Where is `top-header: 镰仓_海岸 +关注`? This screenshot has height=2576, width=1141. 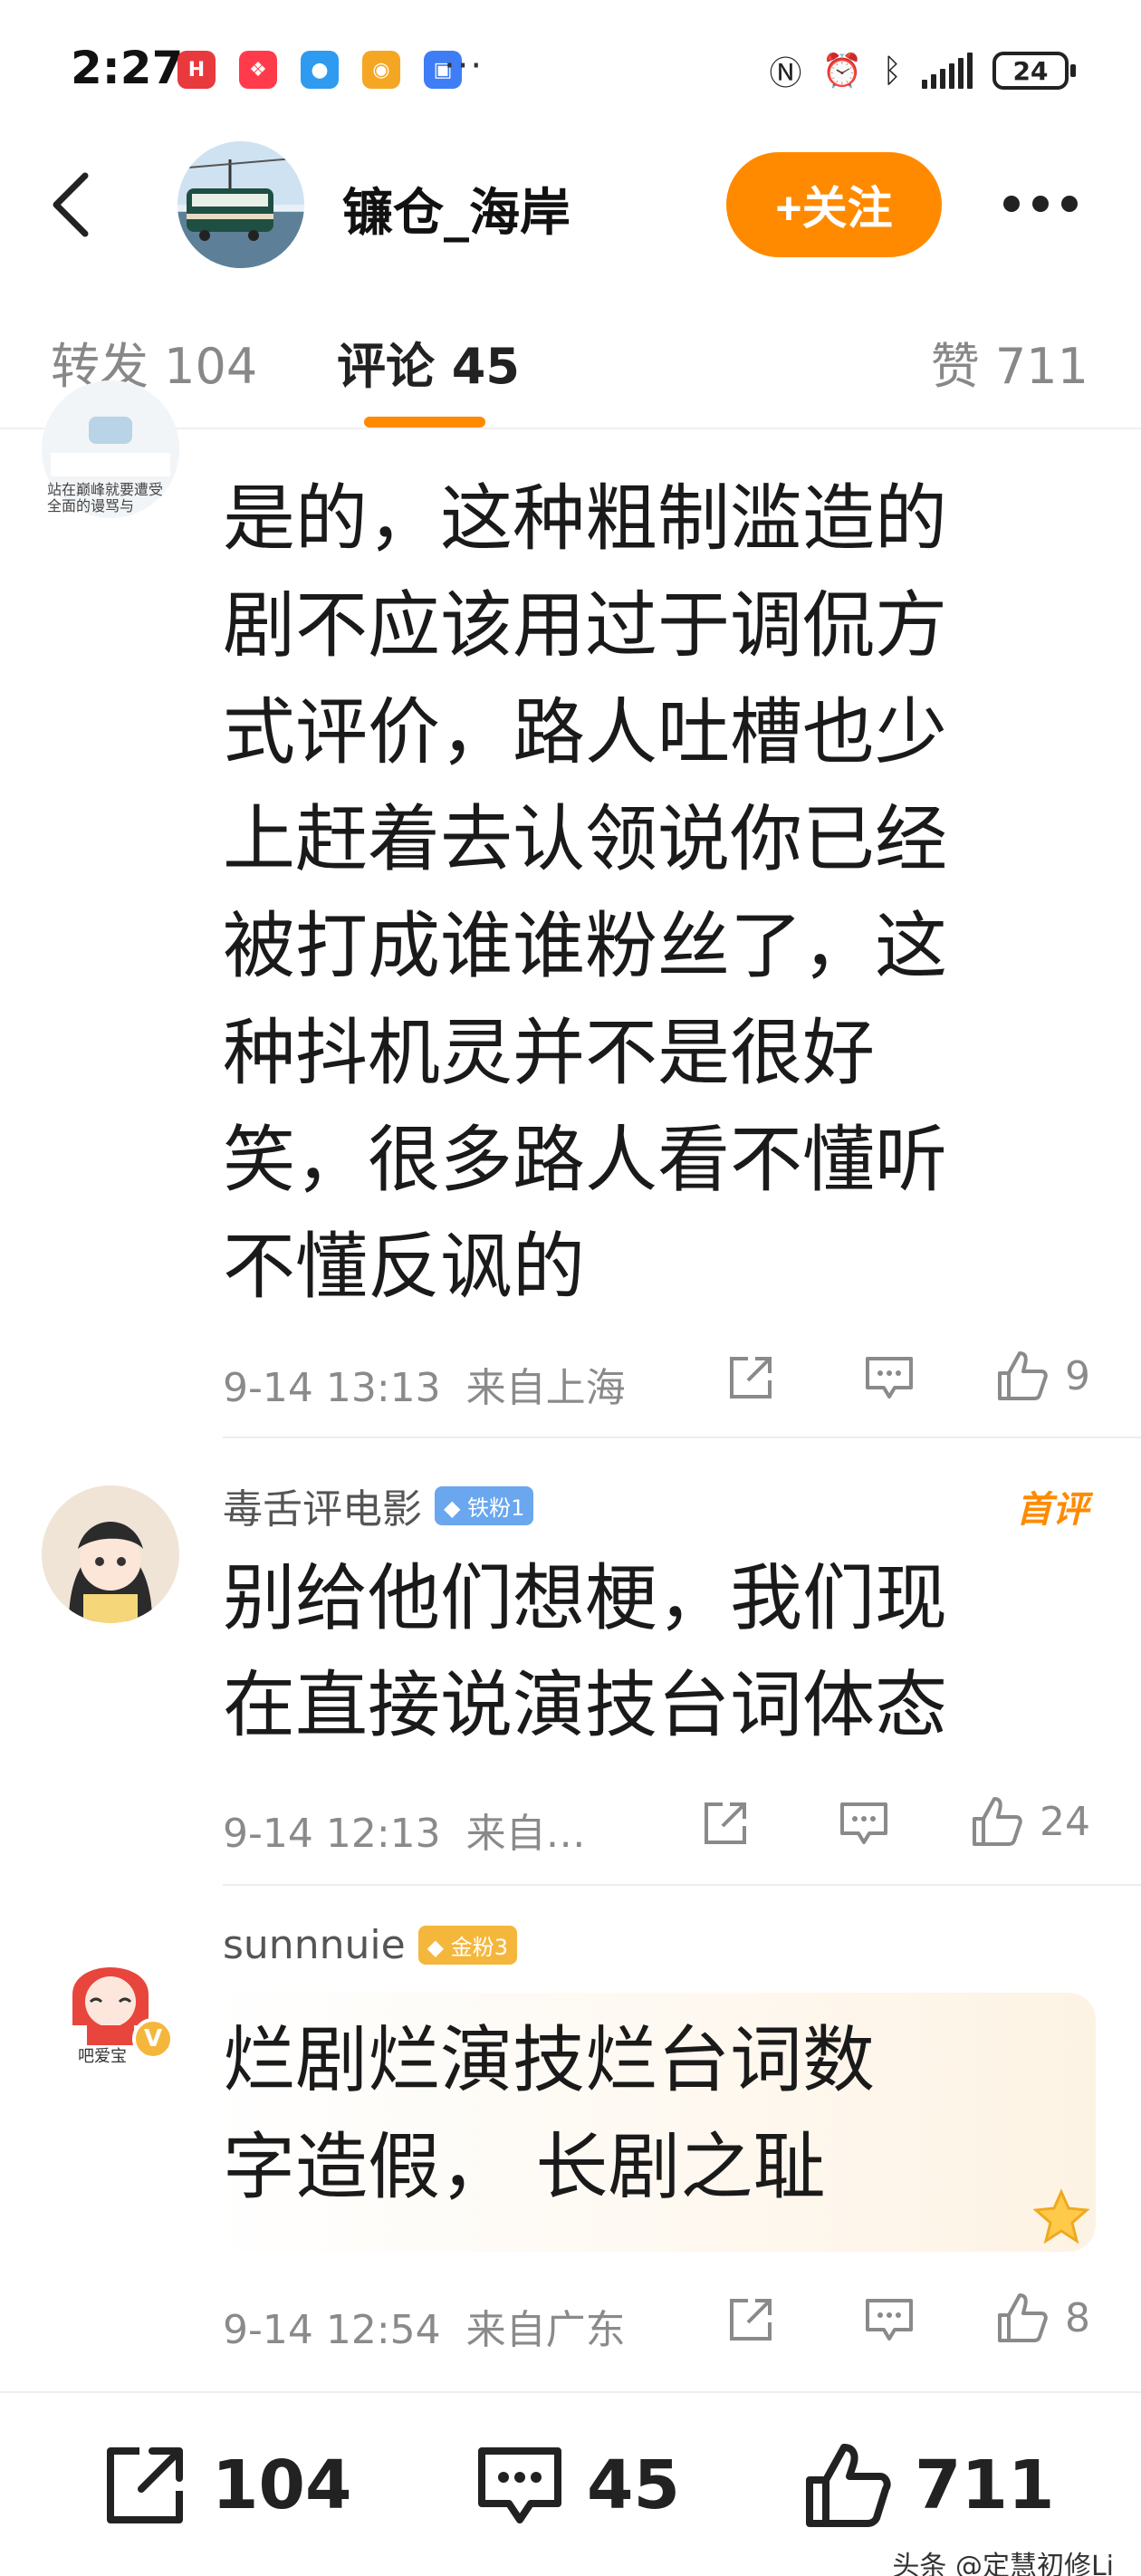
top-header: 镰仓_海岸 +关注 is located at coordinates (570, 204).